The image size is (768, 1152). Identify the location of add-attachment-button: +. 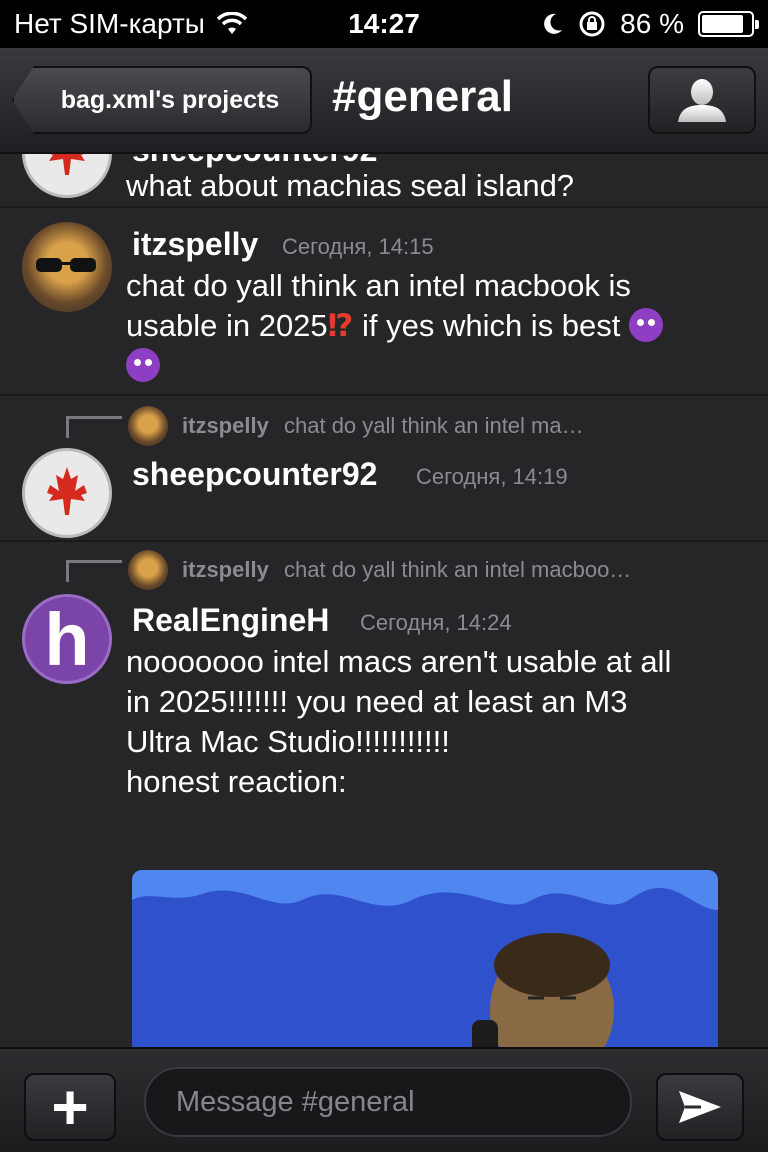
(70, 1107).